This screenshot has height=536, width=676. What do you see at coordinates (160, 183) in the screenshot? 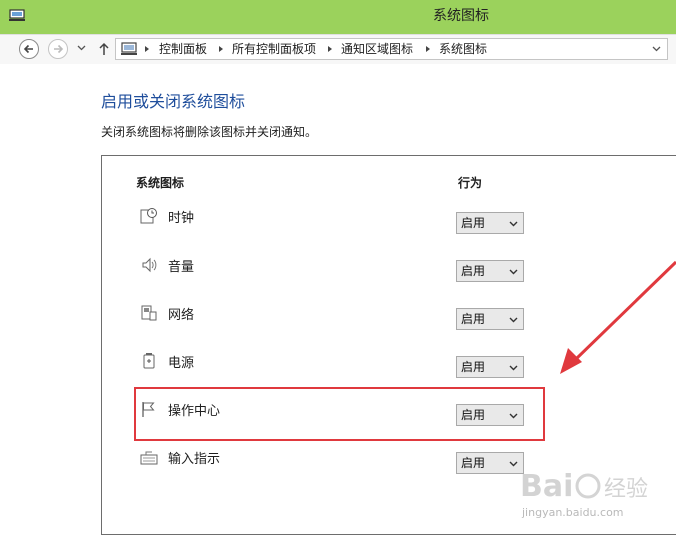
I see `column-header-icon: 系统图标` at bounding box center [160, 183].